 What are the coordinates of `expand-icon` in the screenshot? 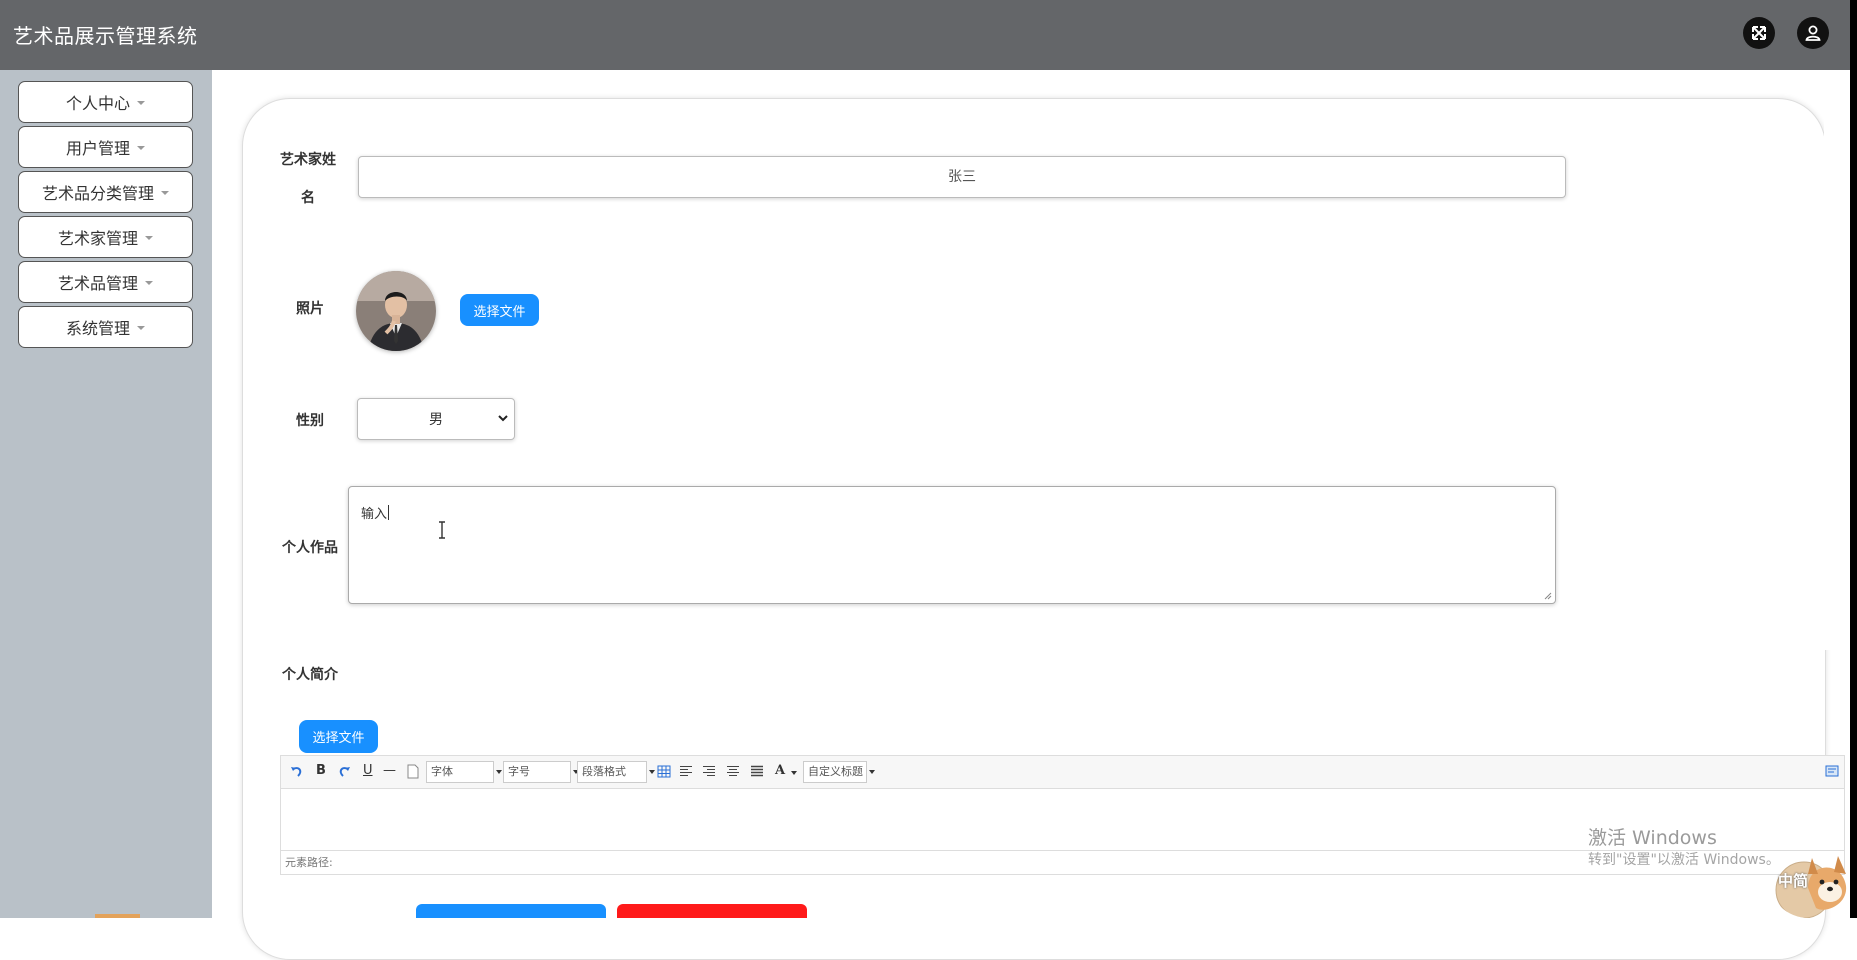 It's located at (1759, 33).